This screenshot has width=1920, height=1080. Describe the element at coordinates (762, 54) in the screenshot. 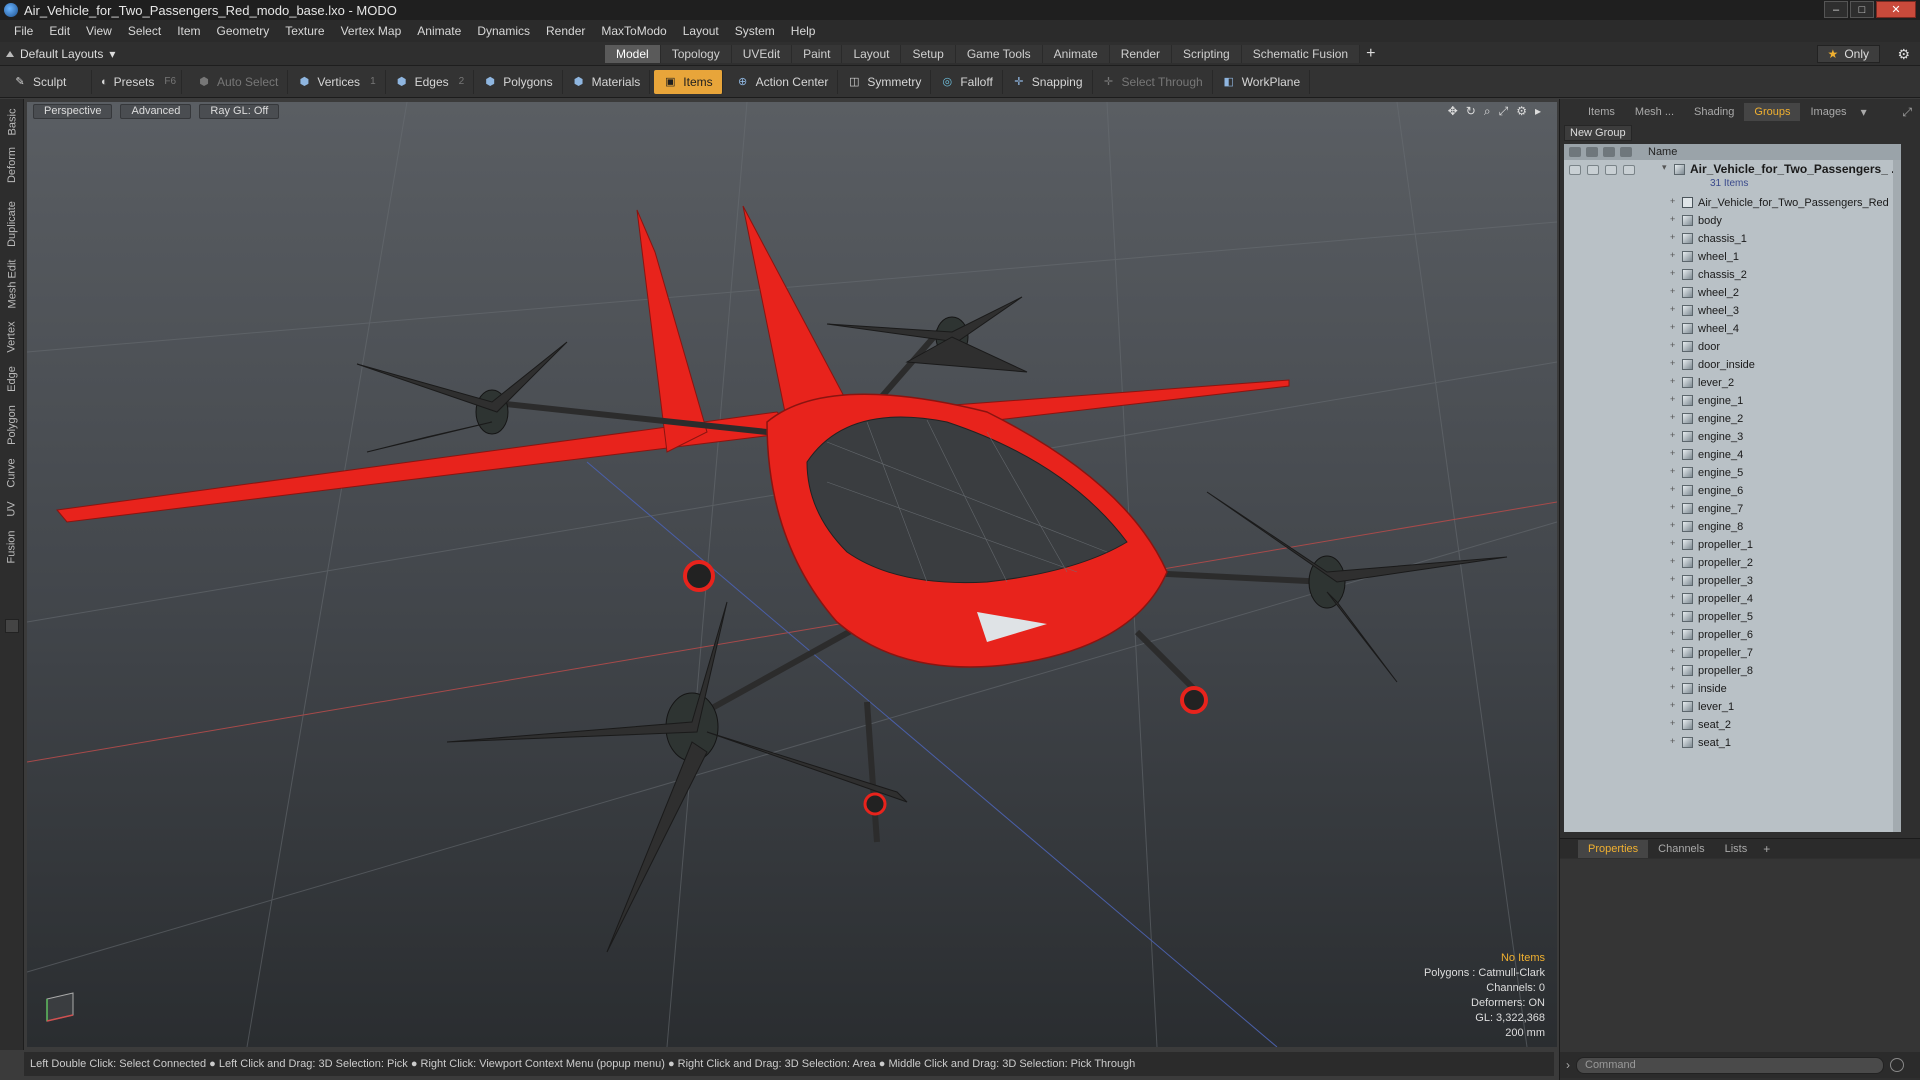

I see `tab-uvedit: UVEdit` at that location.